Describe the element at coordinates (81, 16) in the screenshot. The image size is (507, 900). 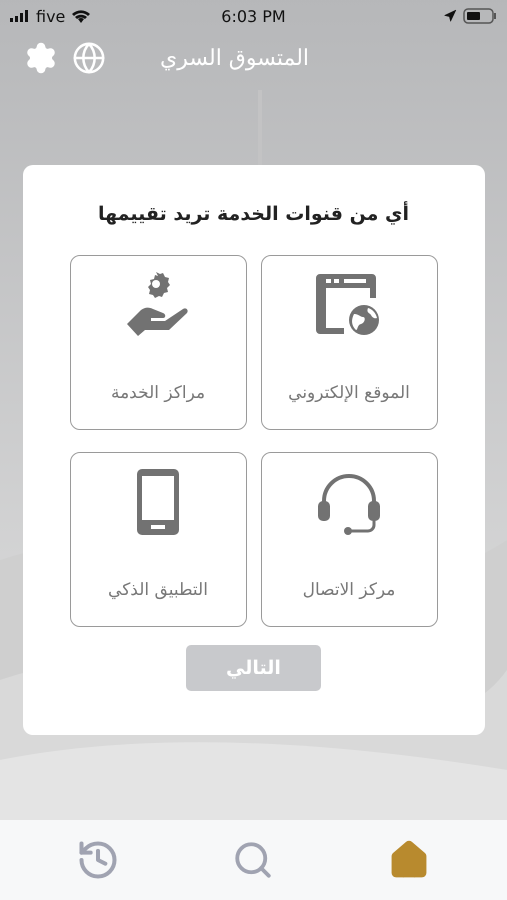
I see `wifi-icon` at that location.